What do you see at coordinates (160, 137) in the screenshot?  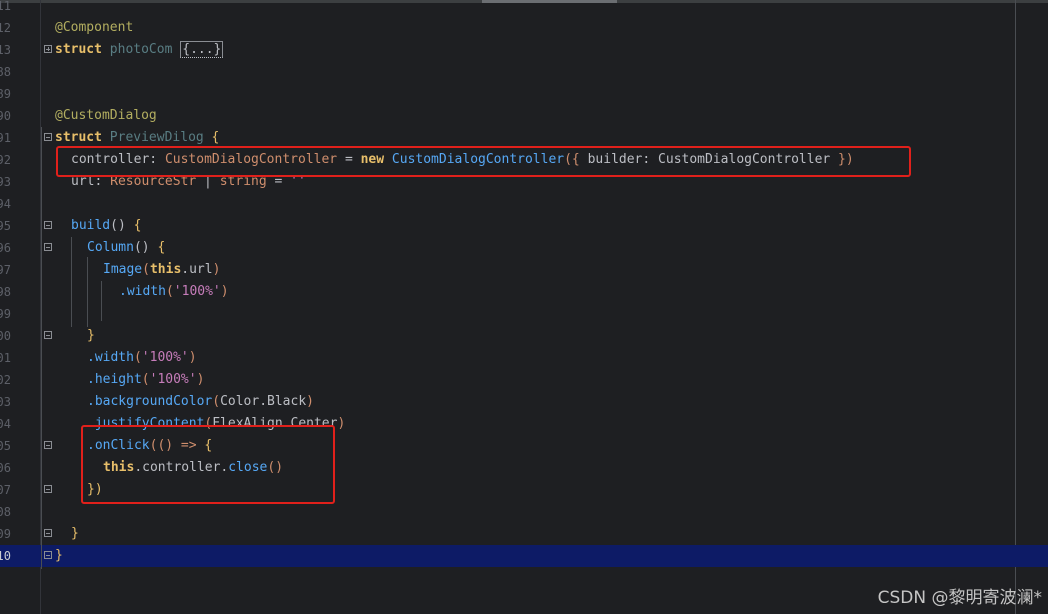 I see `code-token: PreviewDilog` at bounding box center [160, 137].